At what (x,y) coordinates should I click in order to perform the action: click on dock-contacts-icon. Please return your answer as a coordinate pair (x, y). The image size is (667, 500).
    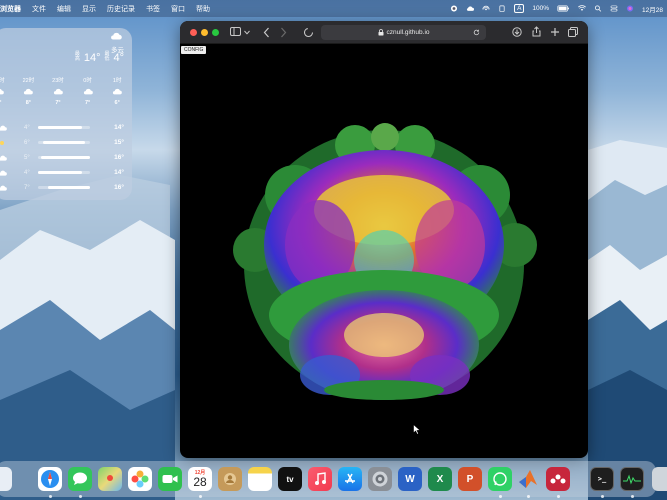
    Looking at the image, I should click on (230, 479).